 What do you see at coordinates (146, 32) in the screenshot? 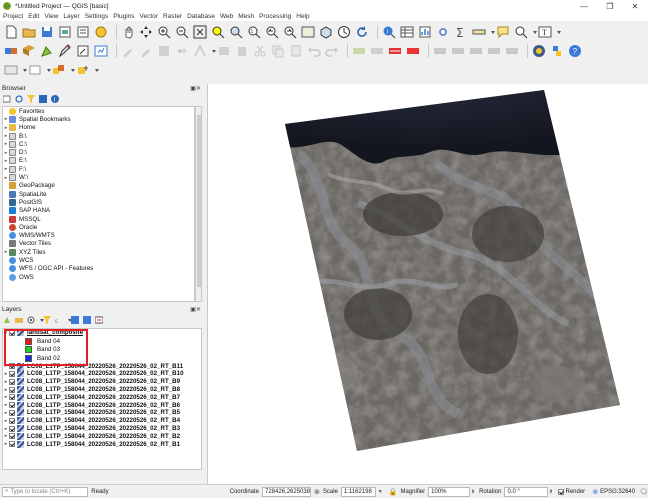
I see `pan-to-selection-icon` at bounding box center [146, 32].